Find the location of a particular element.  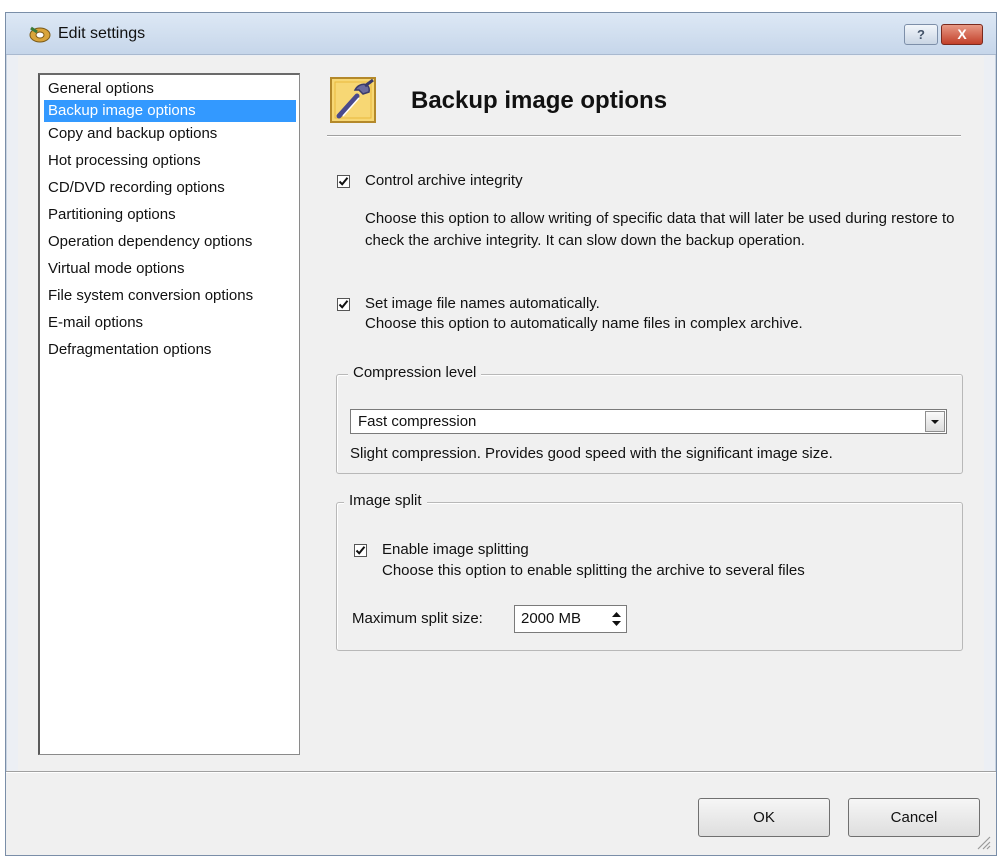

help-button: ? is located at coordinates (921, 34).